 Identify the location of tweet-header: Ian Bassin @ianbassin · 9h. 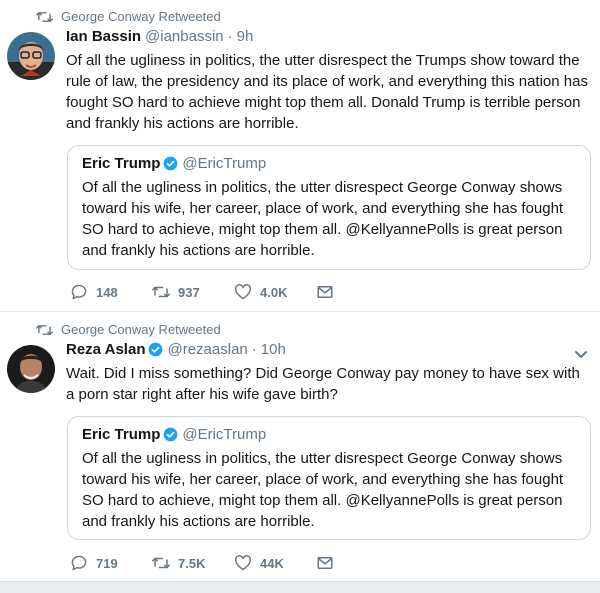
(159, 36).